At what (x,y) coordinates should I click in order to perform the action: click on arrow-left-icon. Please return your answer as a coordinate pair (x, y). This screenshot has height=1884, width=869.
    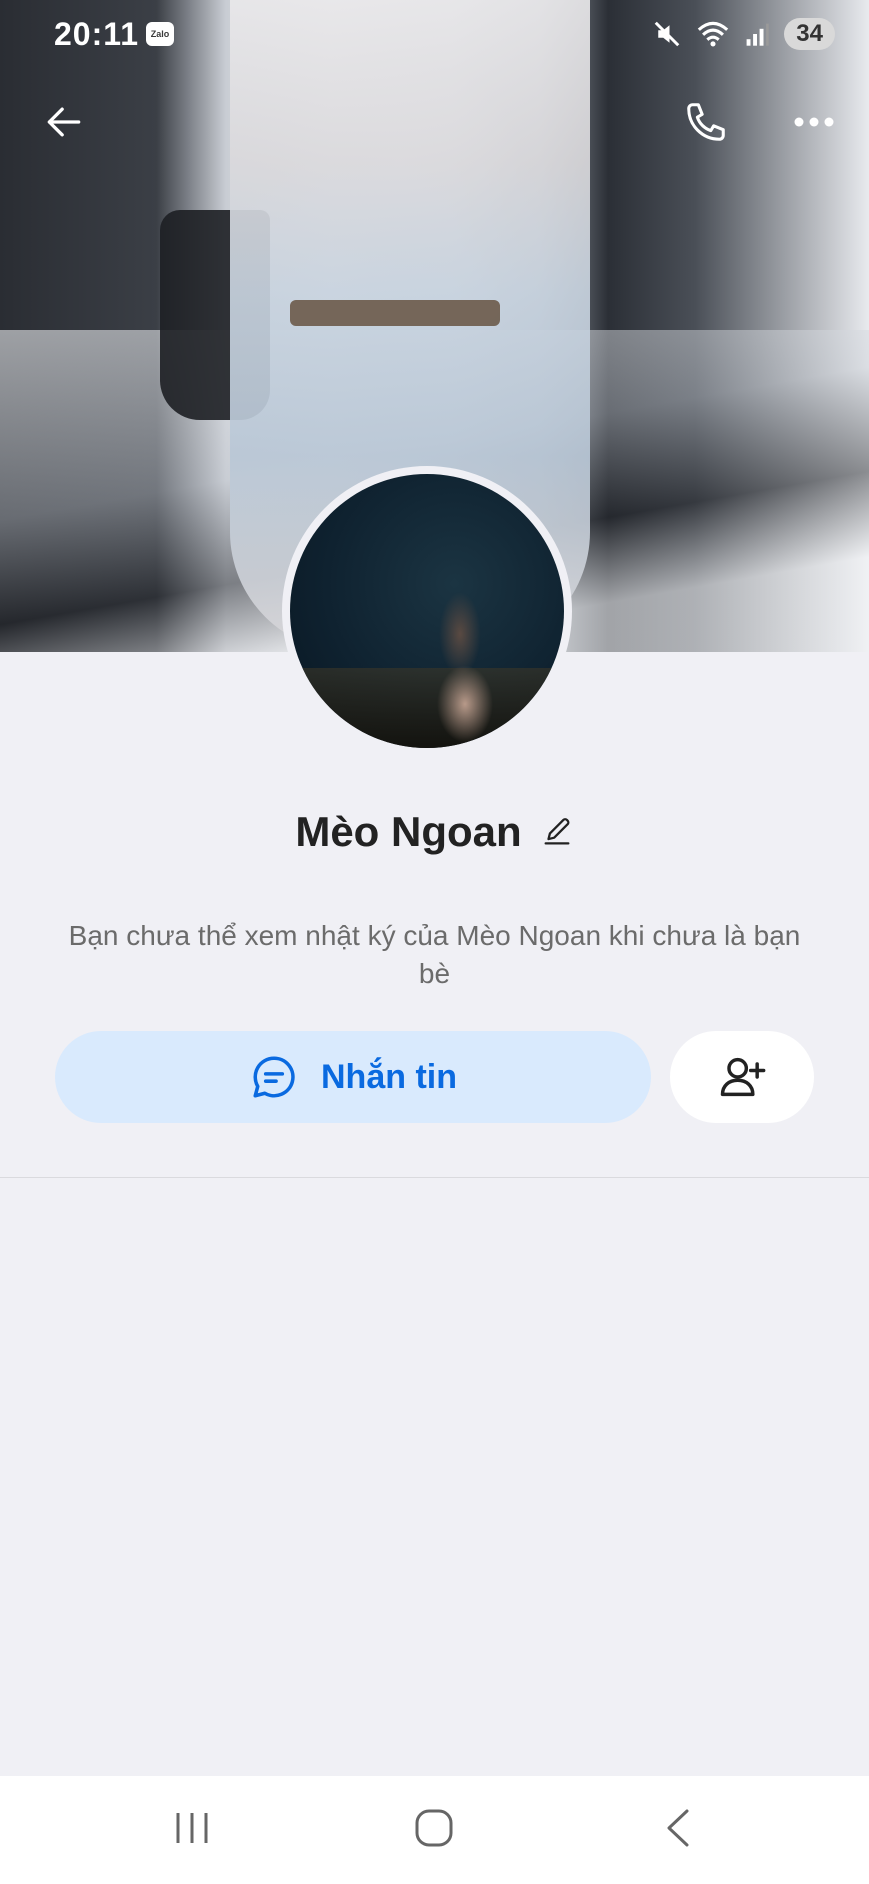
    Looking at the image, I should click on (64, 122).